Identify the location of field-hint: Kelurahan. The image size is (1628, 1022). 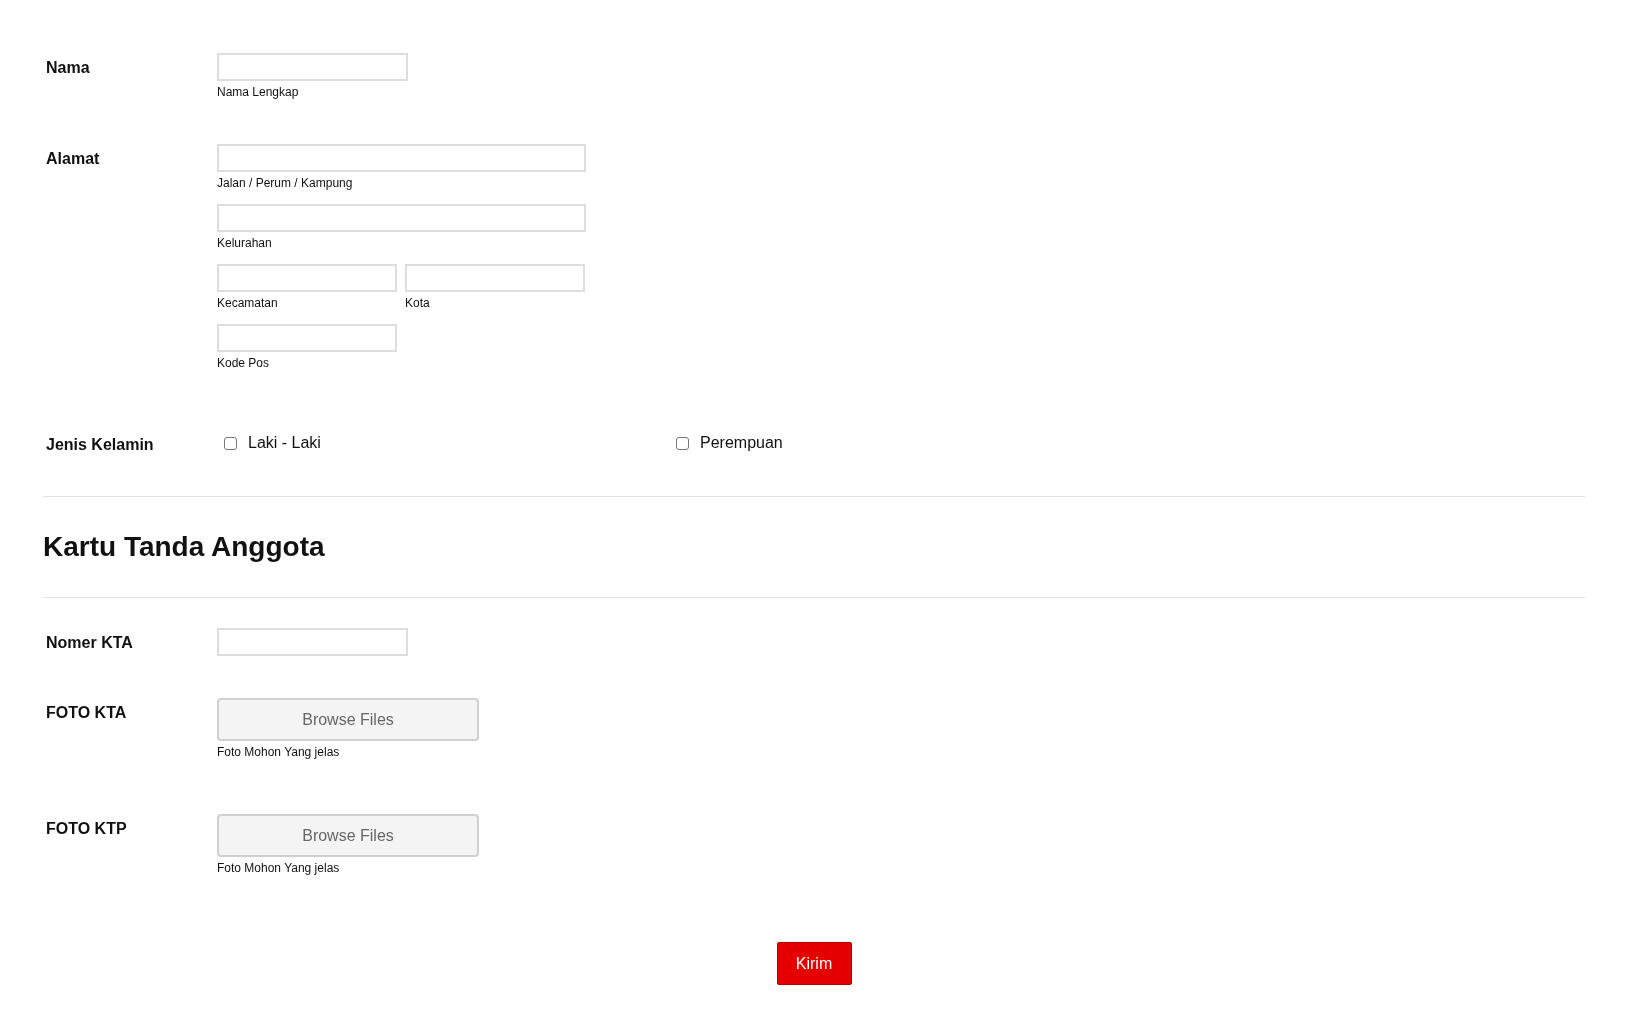
(245, 243).